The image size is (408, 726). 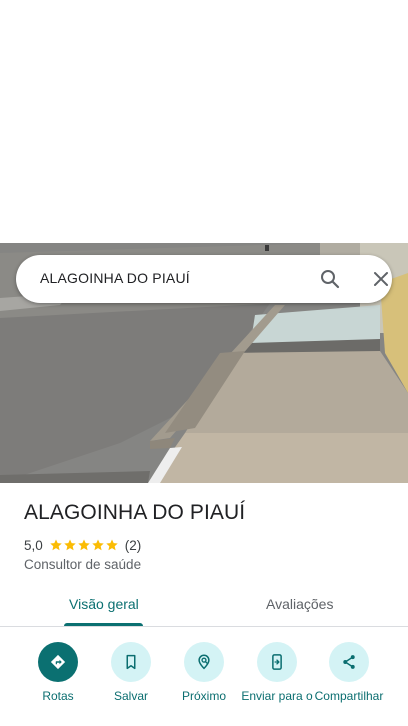 I want to click on send-to-phone-circle, so click(x=277, y=662).